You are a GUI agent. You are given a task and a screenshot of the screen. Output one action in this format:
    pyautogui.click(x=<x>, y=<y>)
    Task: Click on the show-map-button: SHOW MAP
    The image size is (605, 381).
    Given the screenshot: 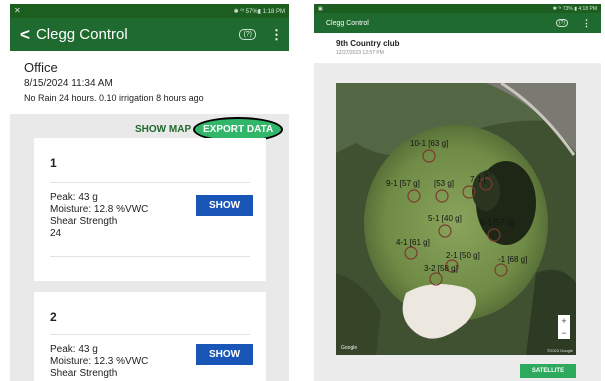 What is the action you would take?
    pyautogui.click(x=163, y=129)
    